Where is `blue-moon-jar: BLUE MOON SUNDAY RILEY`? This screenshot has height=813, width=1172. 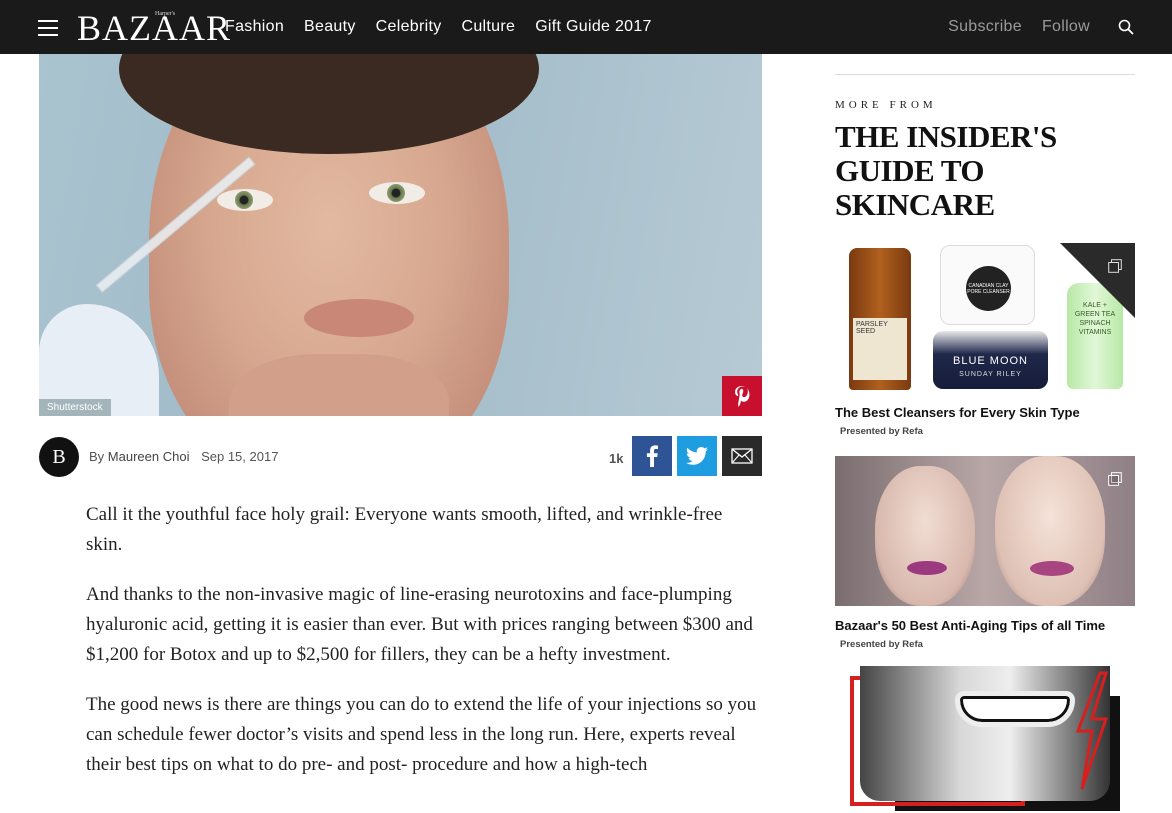 blue-moon-jar: BLUE MOON SUNDAY RILEY is located at coordinates (990, 360).